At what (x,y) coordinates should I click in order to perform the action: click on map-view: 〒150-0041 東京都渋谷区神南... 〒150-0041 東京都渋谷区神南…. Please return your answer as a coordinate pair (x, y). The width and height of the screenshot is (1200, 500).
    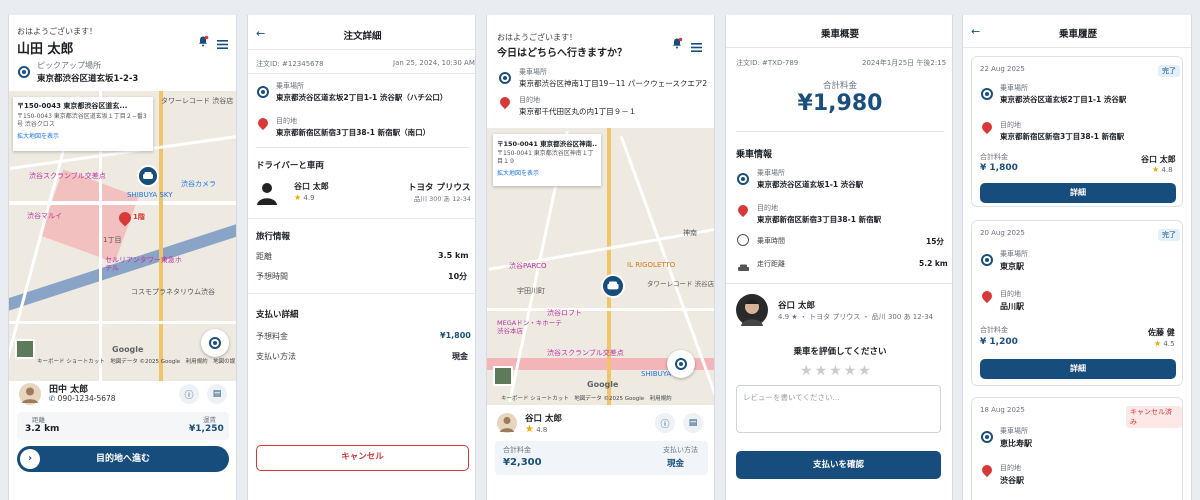
    Looking at the image, I should click on (600, 266).